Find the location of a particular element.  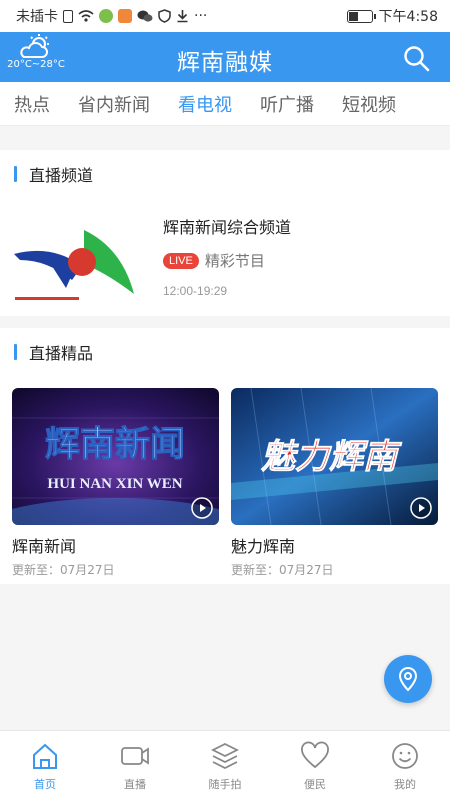

news-thumbnail-art: 辉南新闻 HUI NAN XIN WEN is located at coordinates (115, 456).